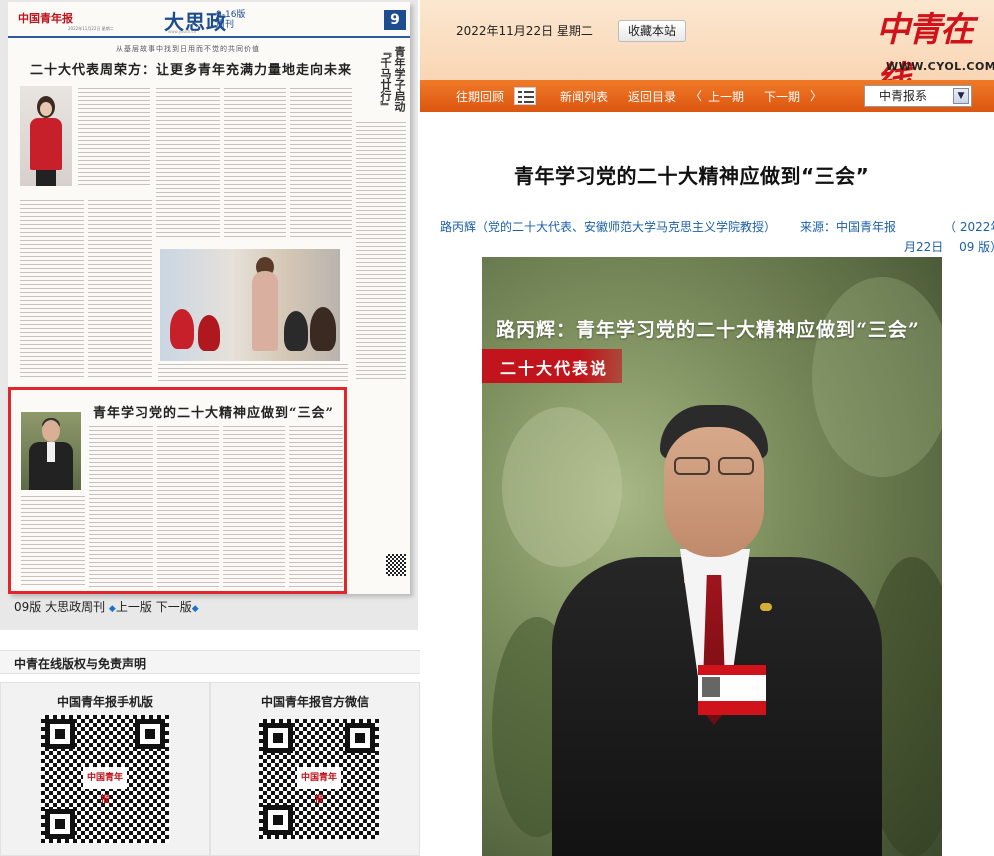  I want to click on paper-page-number: 9, so click(395, 20).